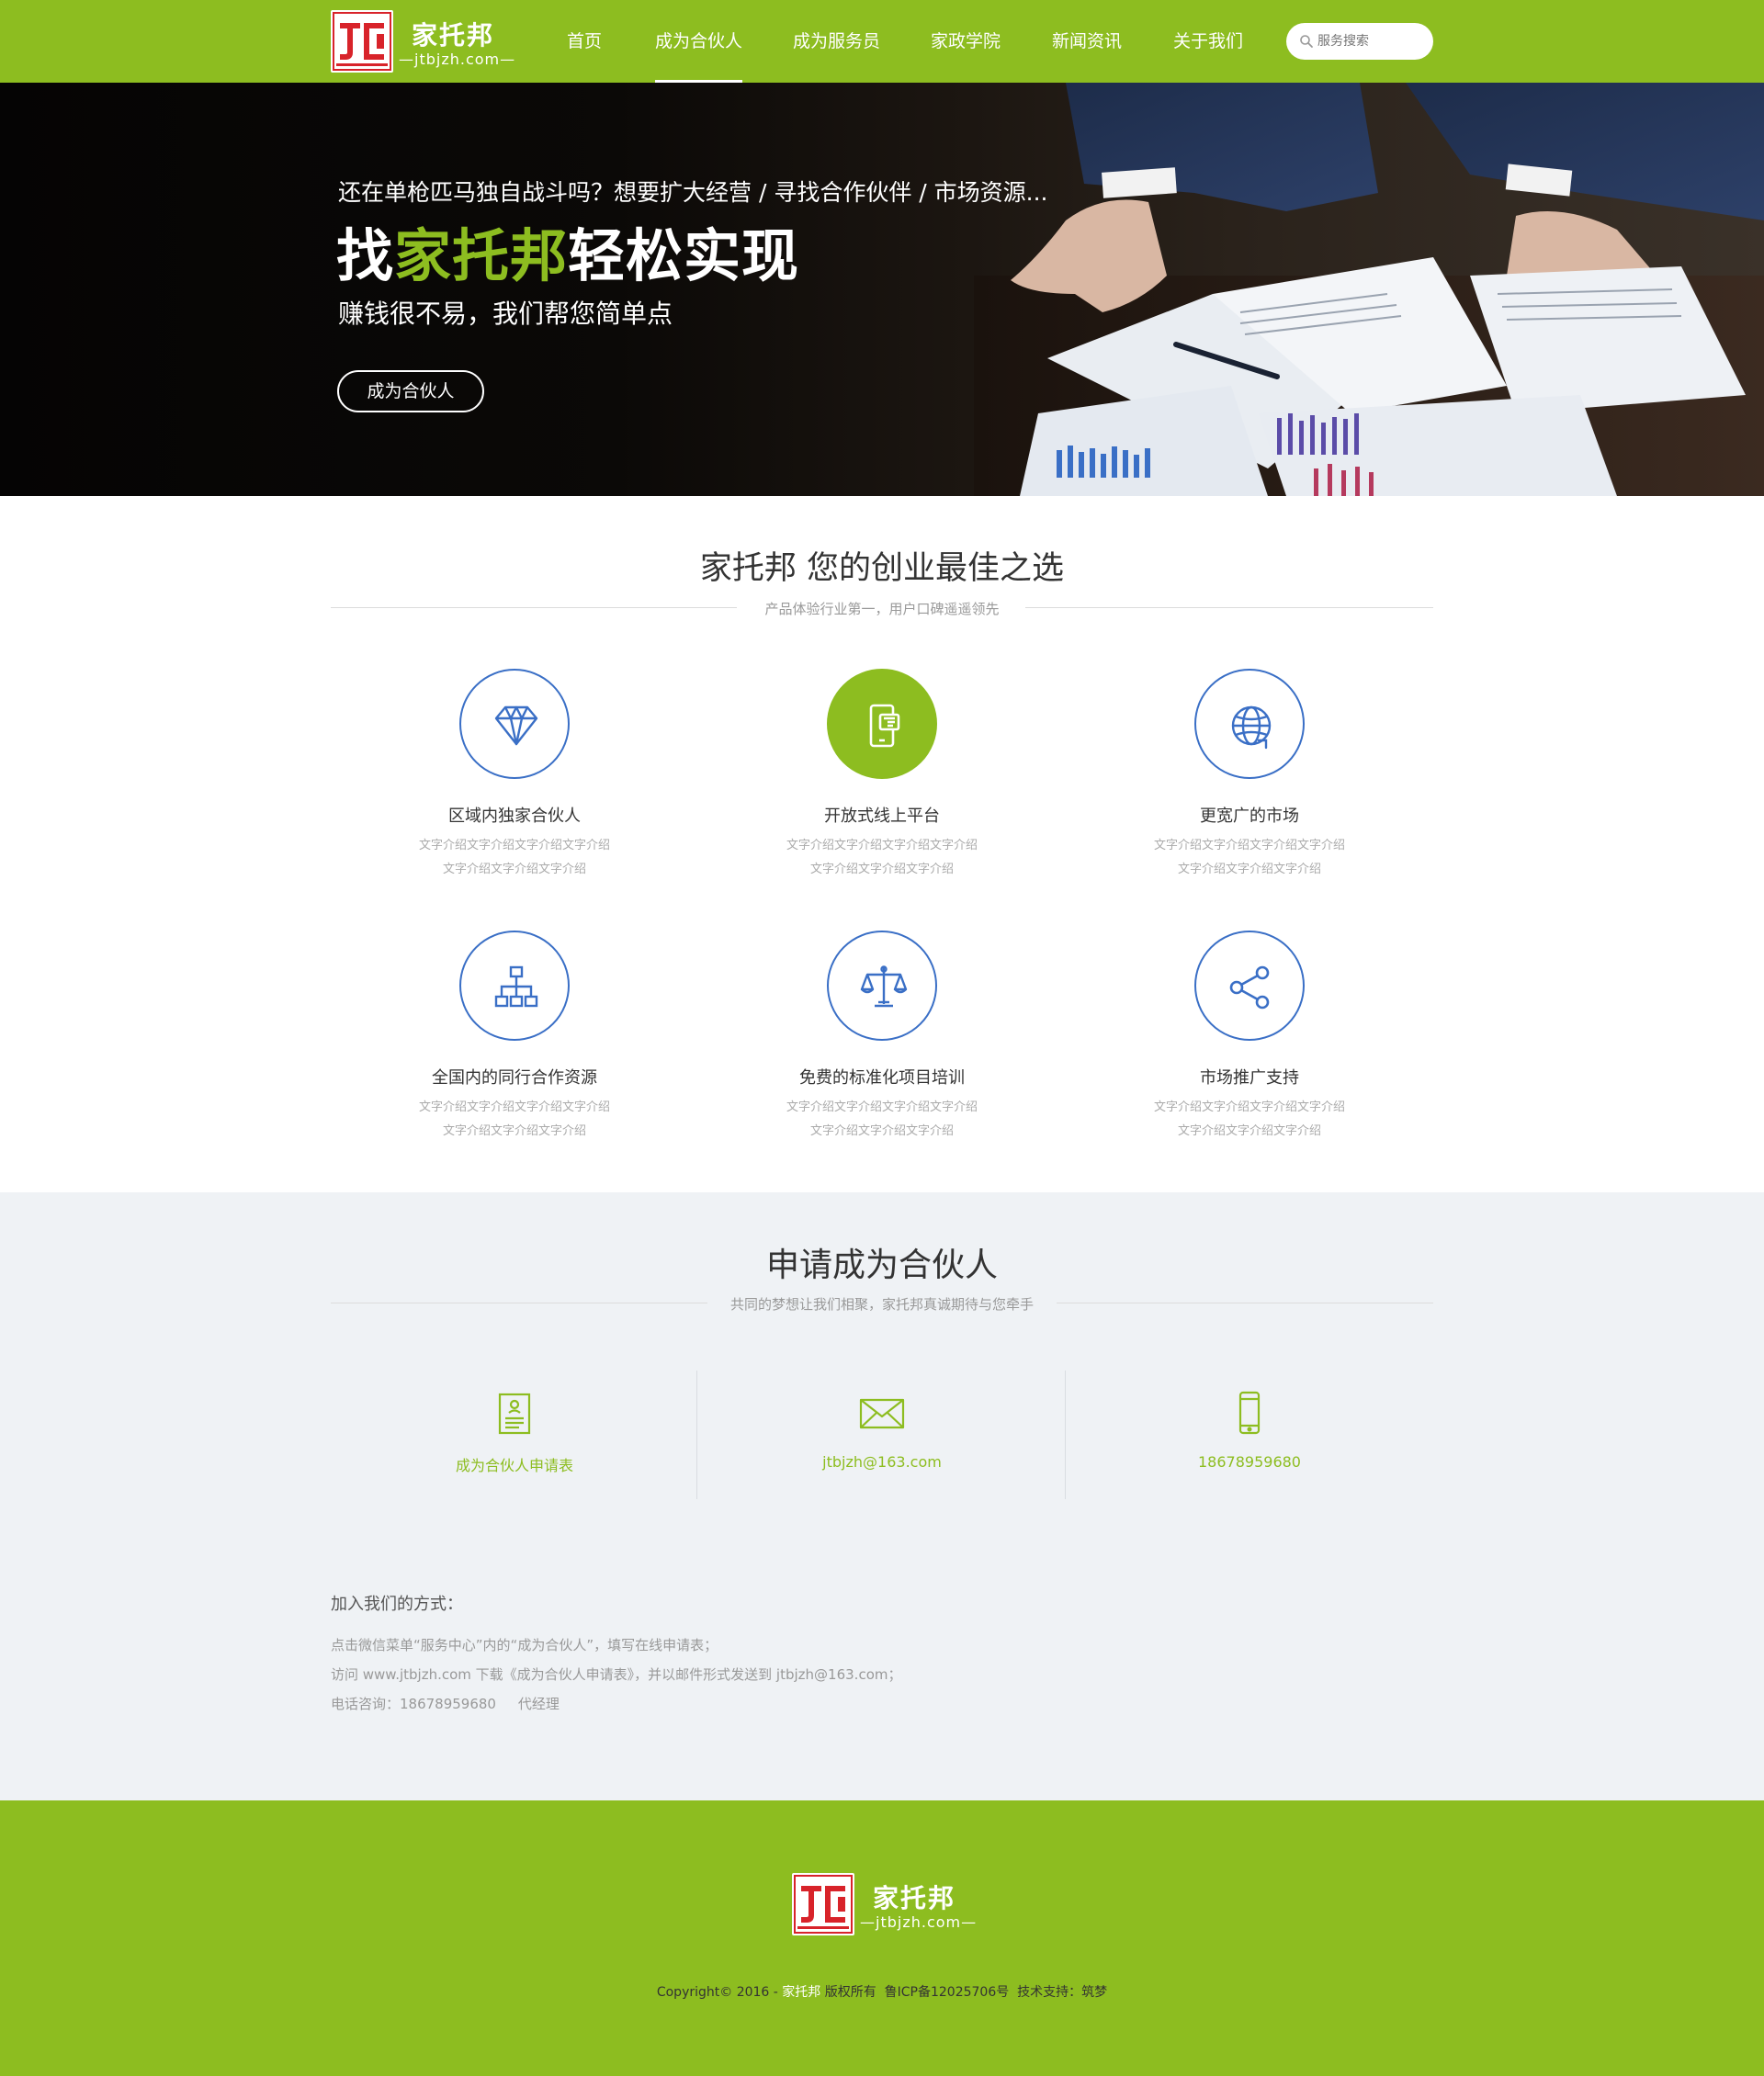 This screenshot has width=1764, height=2076. Describe the element at coordinates (1250, 1413) in the screenshot. I see `phone-icon` at that location.